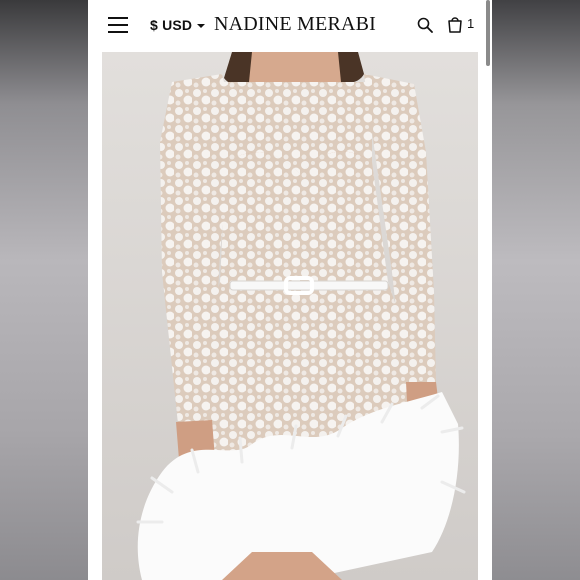 This screenshot has height=580, width=580. I want to click on search-icon, so click(425, 25).